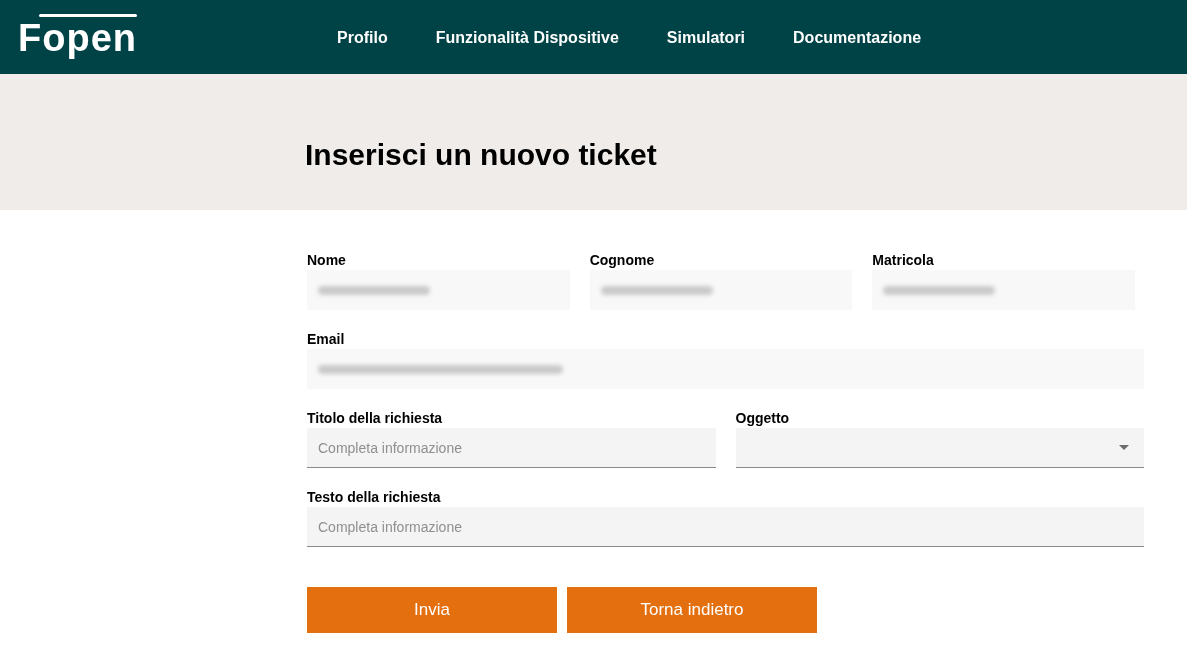  What do you see at coordinates (527, 38) in the screenshot?
I see `nav-link: Funzionalità Dispositive` at bounding box center [527, 38].